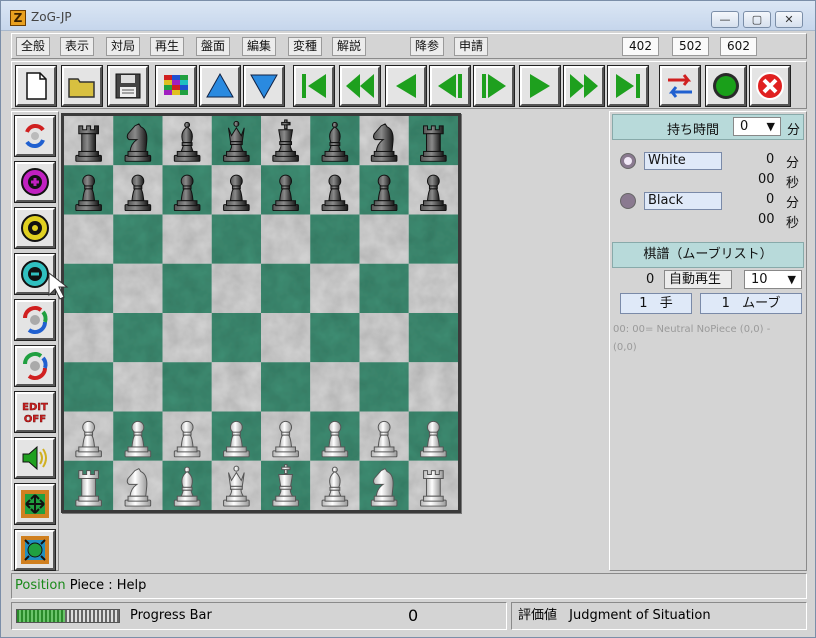  What do you see at coordinates (628, 161) in the screenshot?
I see `white-player-radio` at bounding box center [628, 161].